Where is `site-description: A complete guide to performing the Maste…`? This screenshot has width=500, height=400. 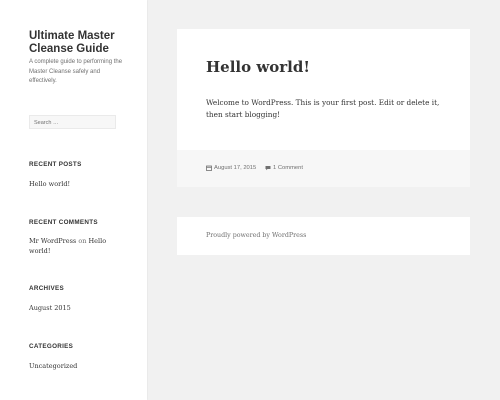 site-description: A complete guide to performing the Maste… is located at coordinates (76, 71).